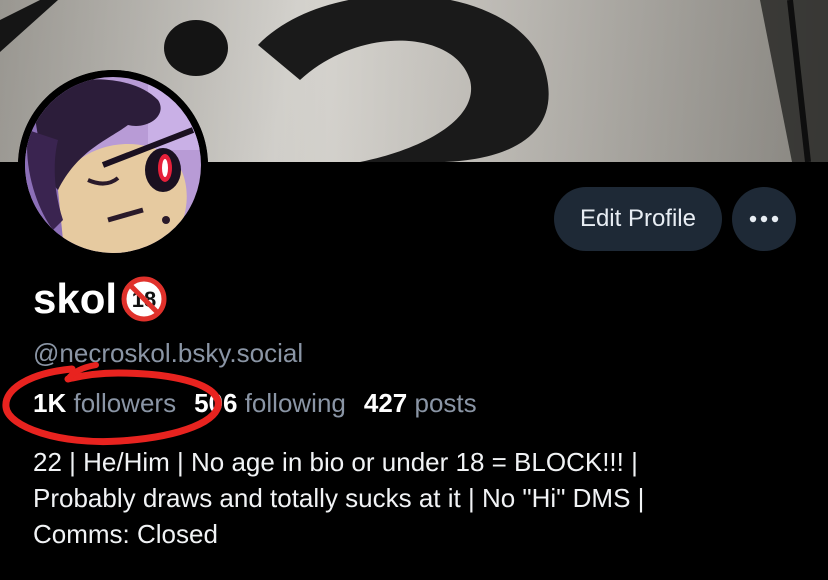  I want to click on profile-handle: @necroskol.bsky.social, so click(168, 353).